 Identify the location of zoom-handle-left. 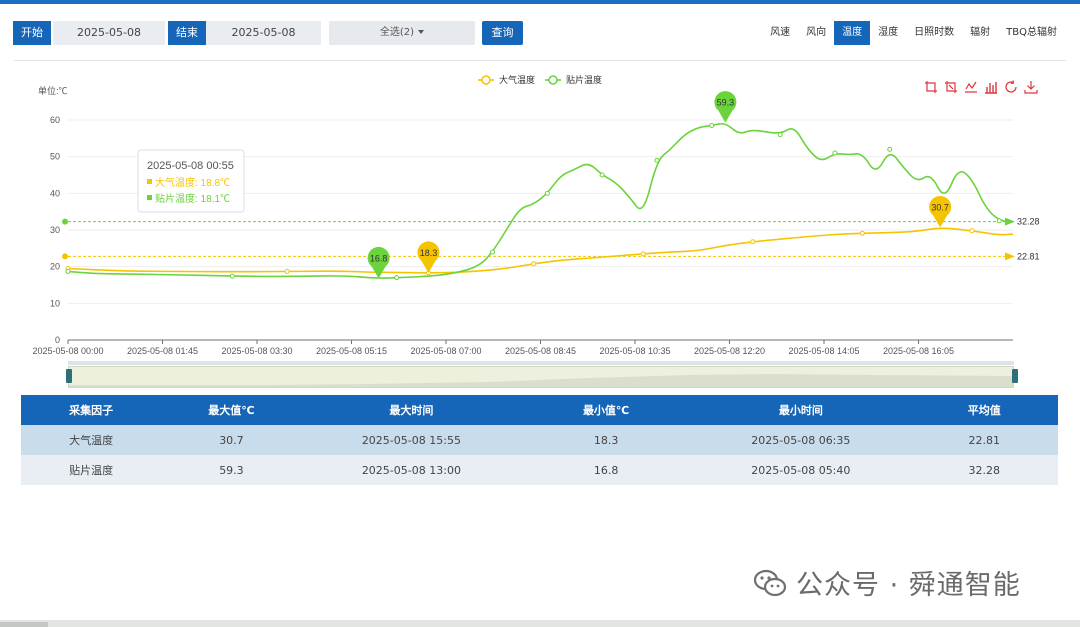
(69, 376).